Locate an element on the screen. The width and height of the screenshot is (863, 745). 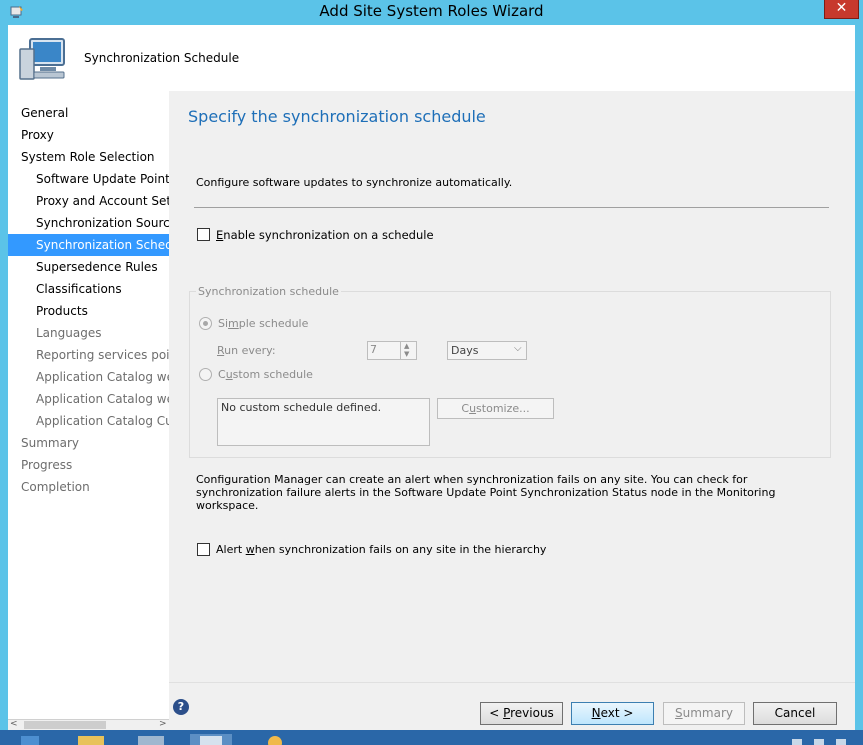
simple-schedule-label: Simple schedule is located at coordinates (263, 323).